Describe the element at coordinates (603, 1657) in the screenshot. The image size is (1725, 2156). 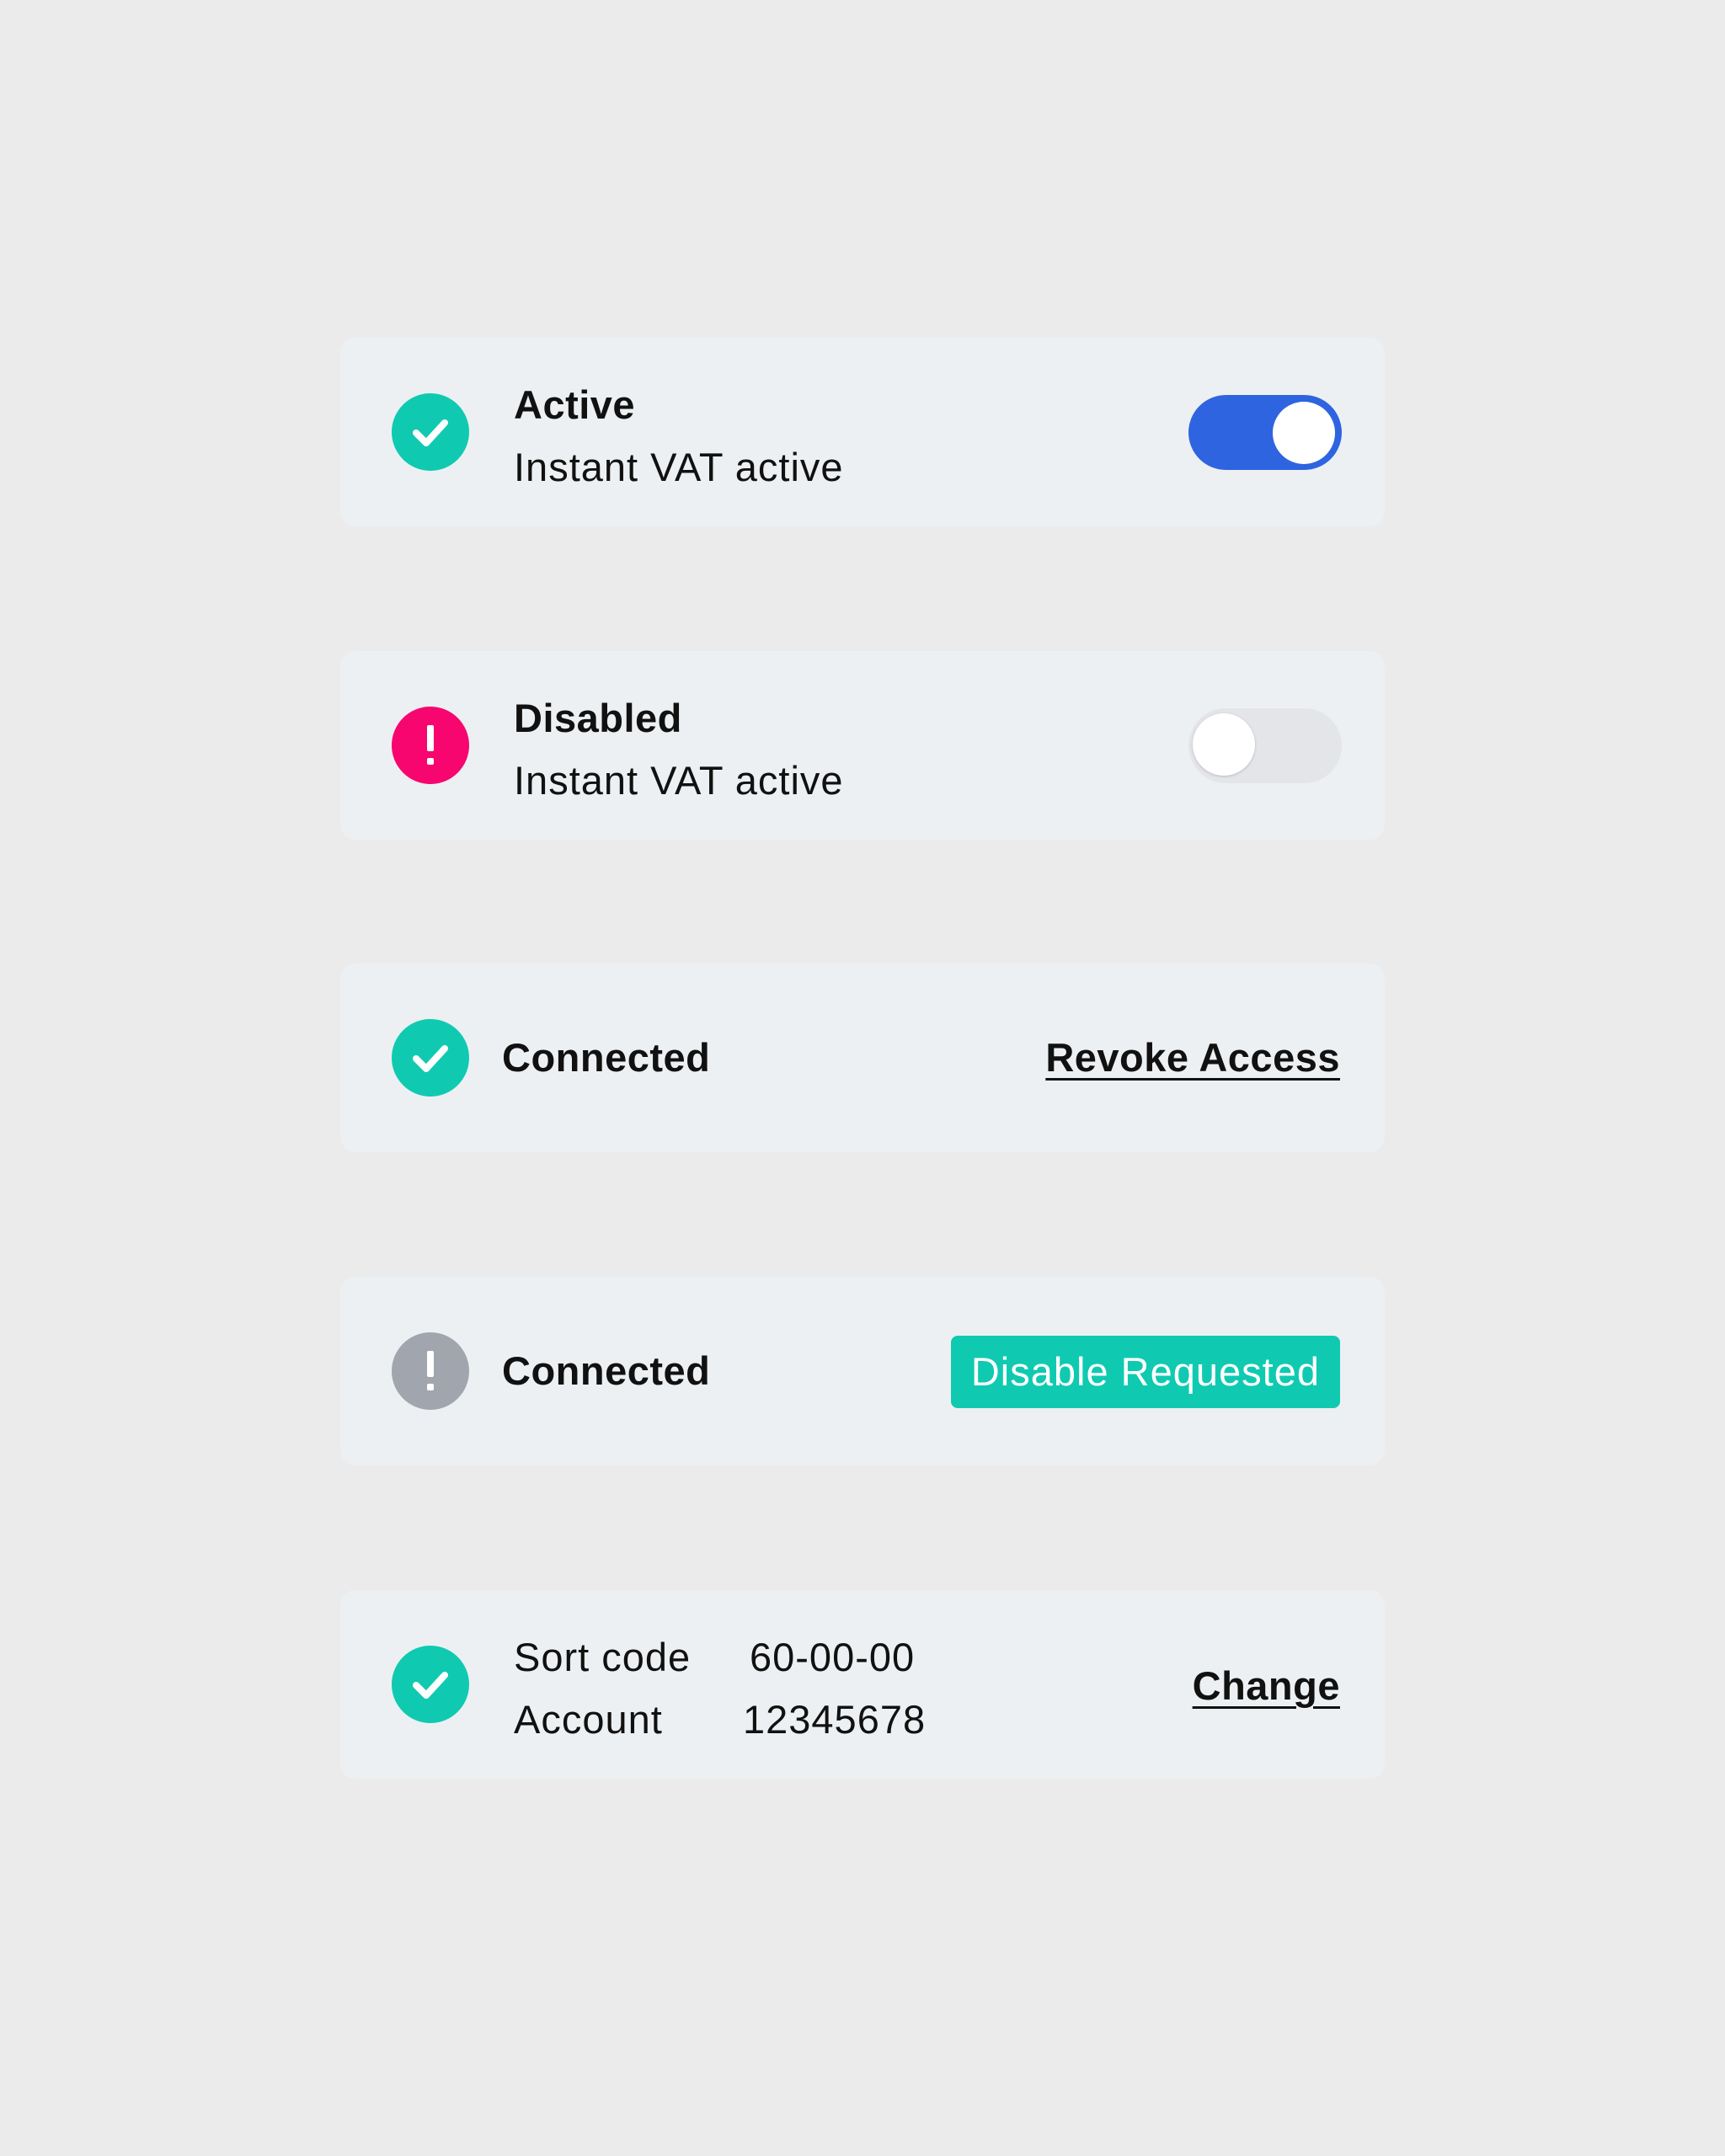
I see `sort-code-label: Sort code` at that location.